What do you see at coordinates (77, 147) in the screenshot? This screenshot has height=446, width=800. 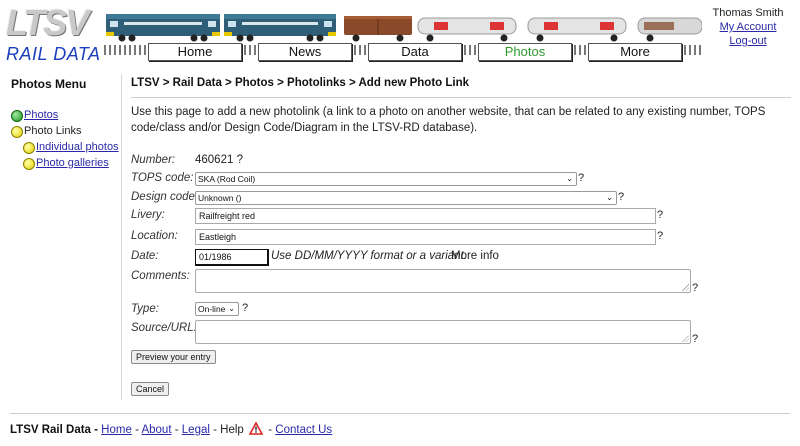 I see `menu-link-individual-photos: Individual photos` at bounding box center [77, 147].